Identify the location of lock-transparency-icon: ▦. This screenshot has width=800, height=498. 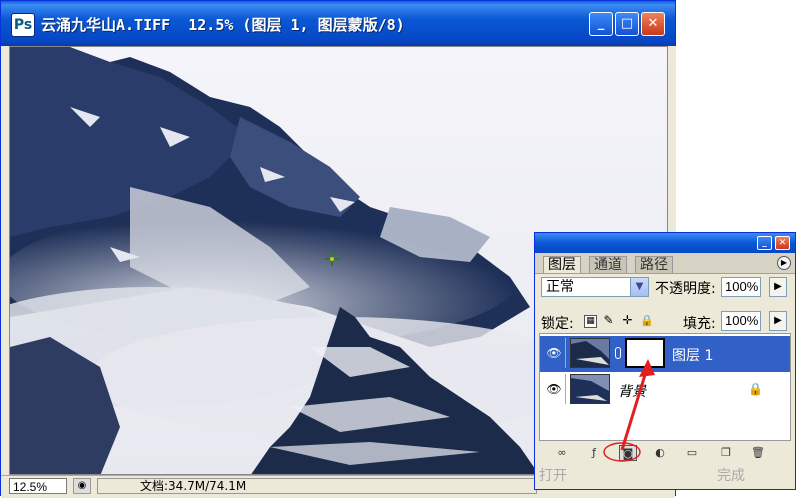
(590, 321).